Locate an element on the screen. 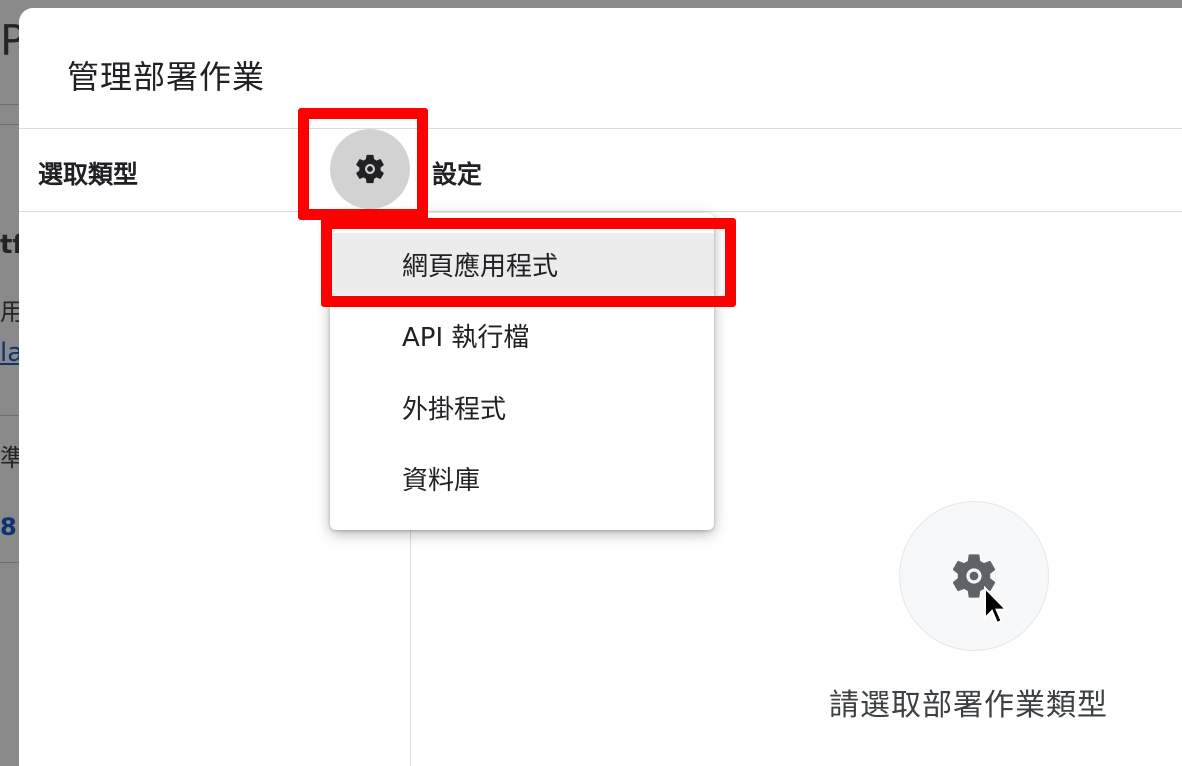 The width and height of the screenshot is (1182, 766). column-header-divider is located at coordinates (600, 211).